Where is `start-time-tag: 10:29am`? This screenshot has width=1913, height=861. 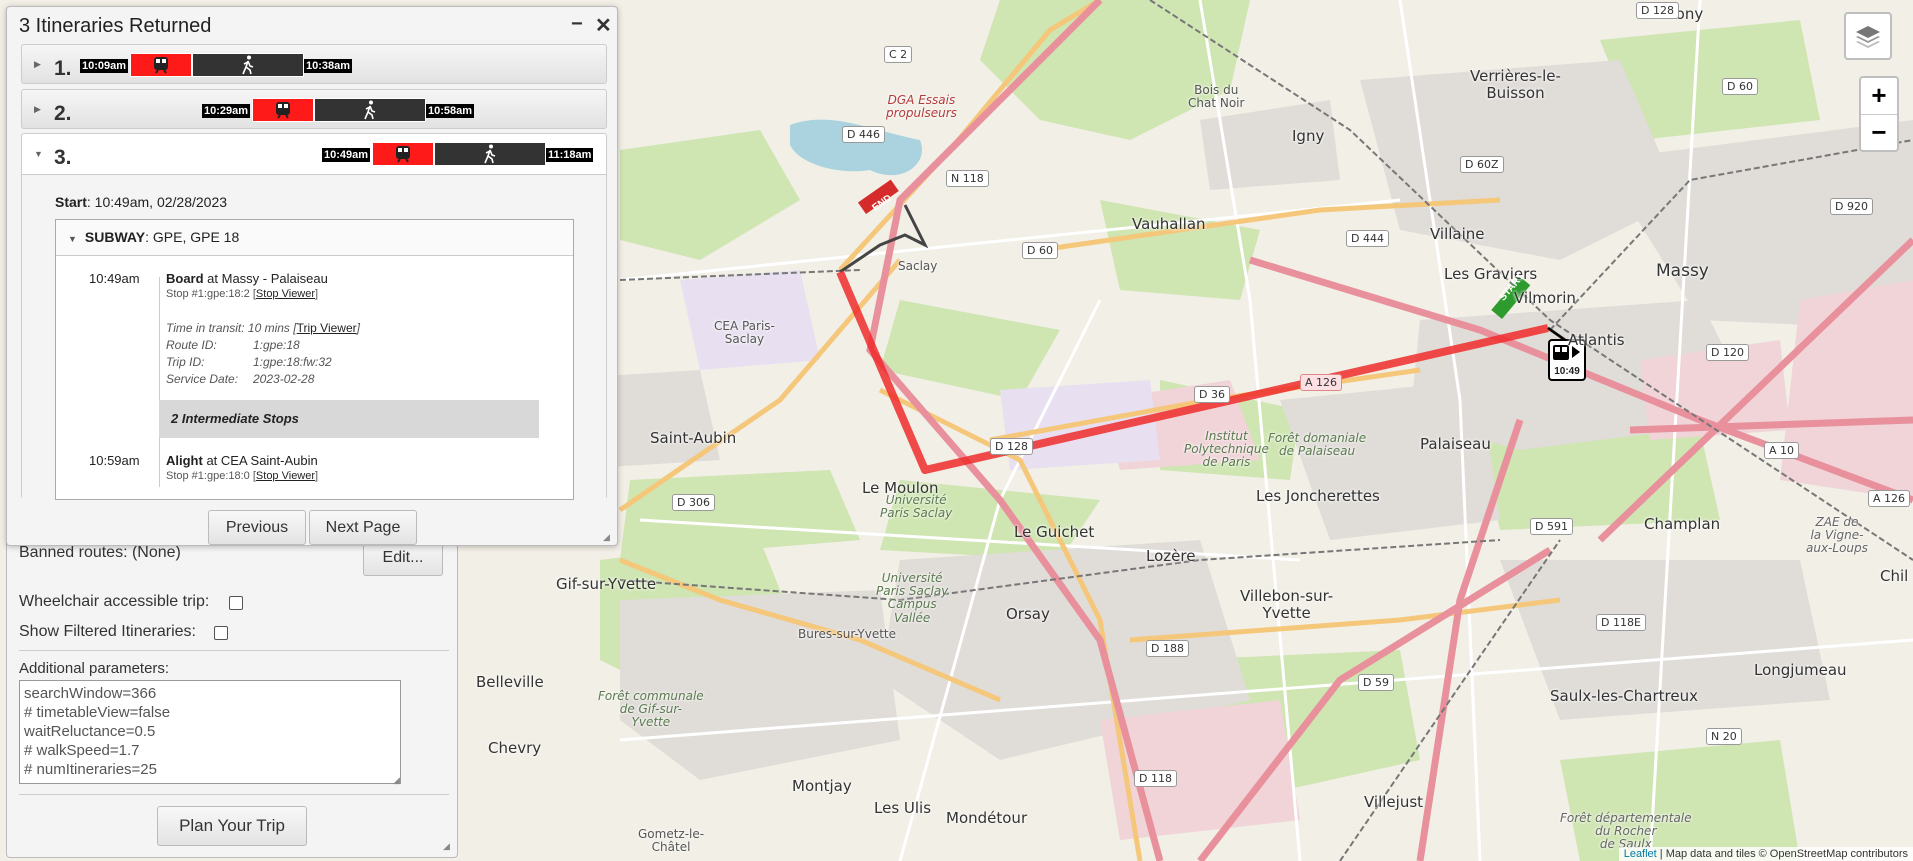
start-time-tag: 10:29am is located at coordinates (226, 111).